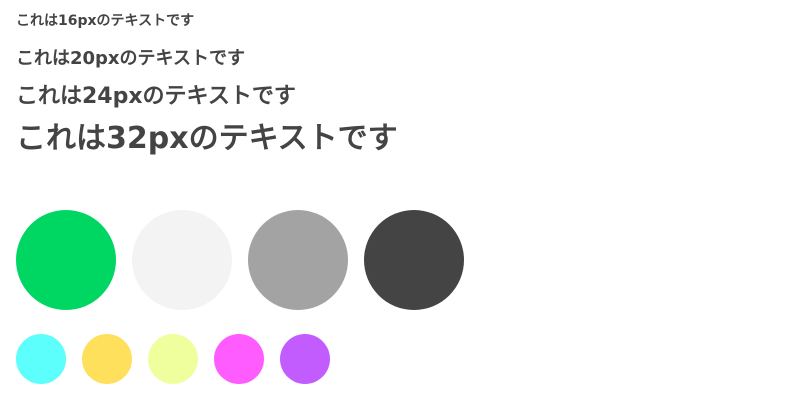 Image resolution: width=800 pixels, height=400 pixels. Describe the element at coordinates (156, 96) in the screenshot. I see `text-24px: これは24pxのテキストです` at that location.